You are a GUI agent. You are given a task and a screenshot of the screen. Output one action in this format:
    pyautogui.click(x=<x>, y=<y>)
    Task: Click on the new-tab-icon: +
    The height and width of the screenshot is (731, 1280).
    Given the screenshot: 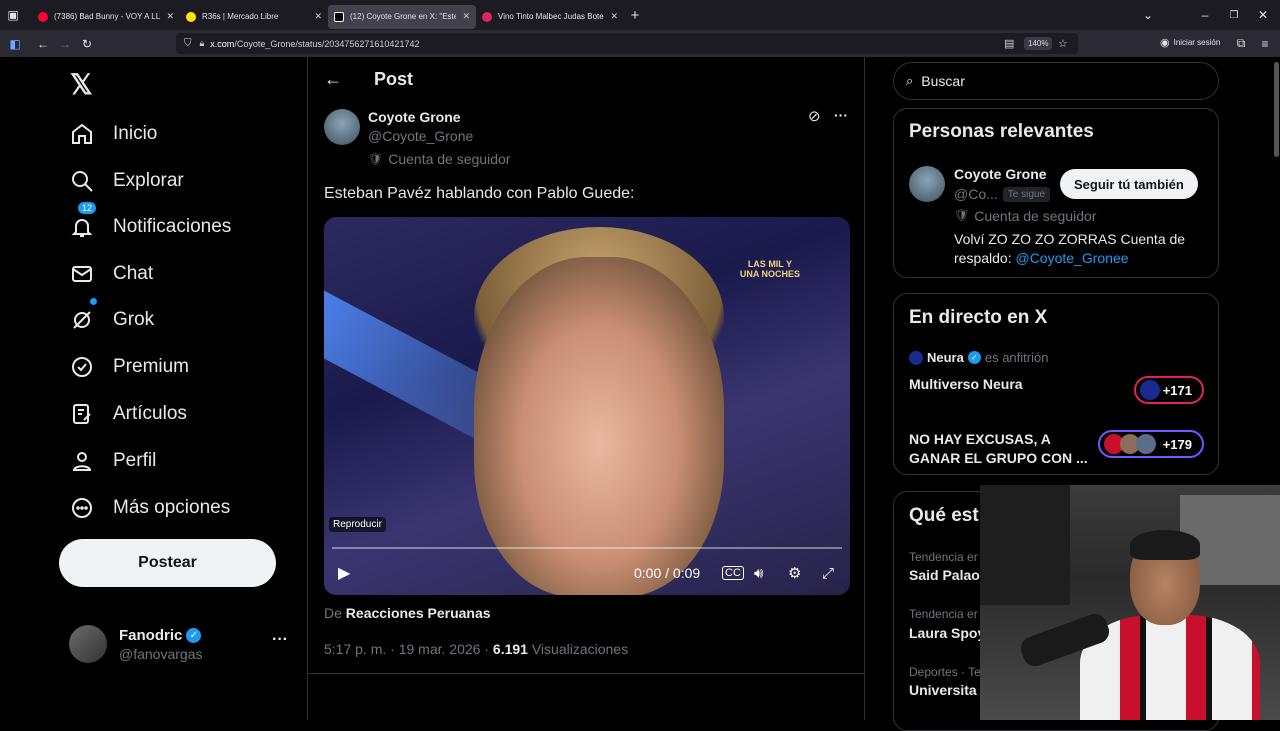 What is the action you would take?
    pyautogui.click(x=635, y=15)
    